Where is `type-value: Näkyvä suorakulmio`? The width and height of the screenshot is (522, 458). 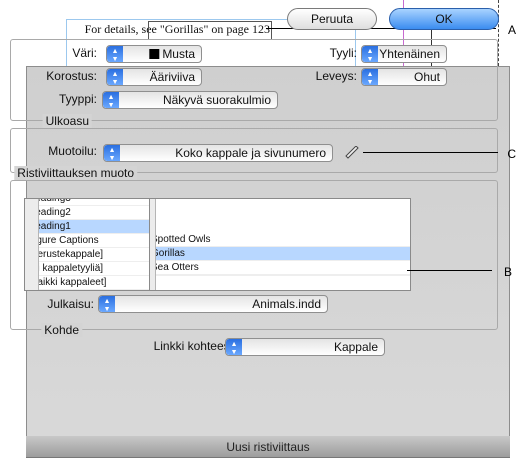
type-value: Näkyvä suorakulmio is located at coordinates (216, 100).